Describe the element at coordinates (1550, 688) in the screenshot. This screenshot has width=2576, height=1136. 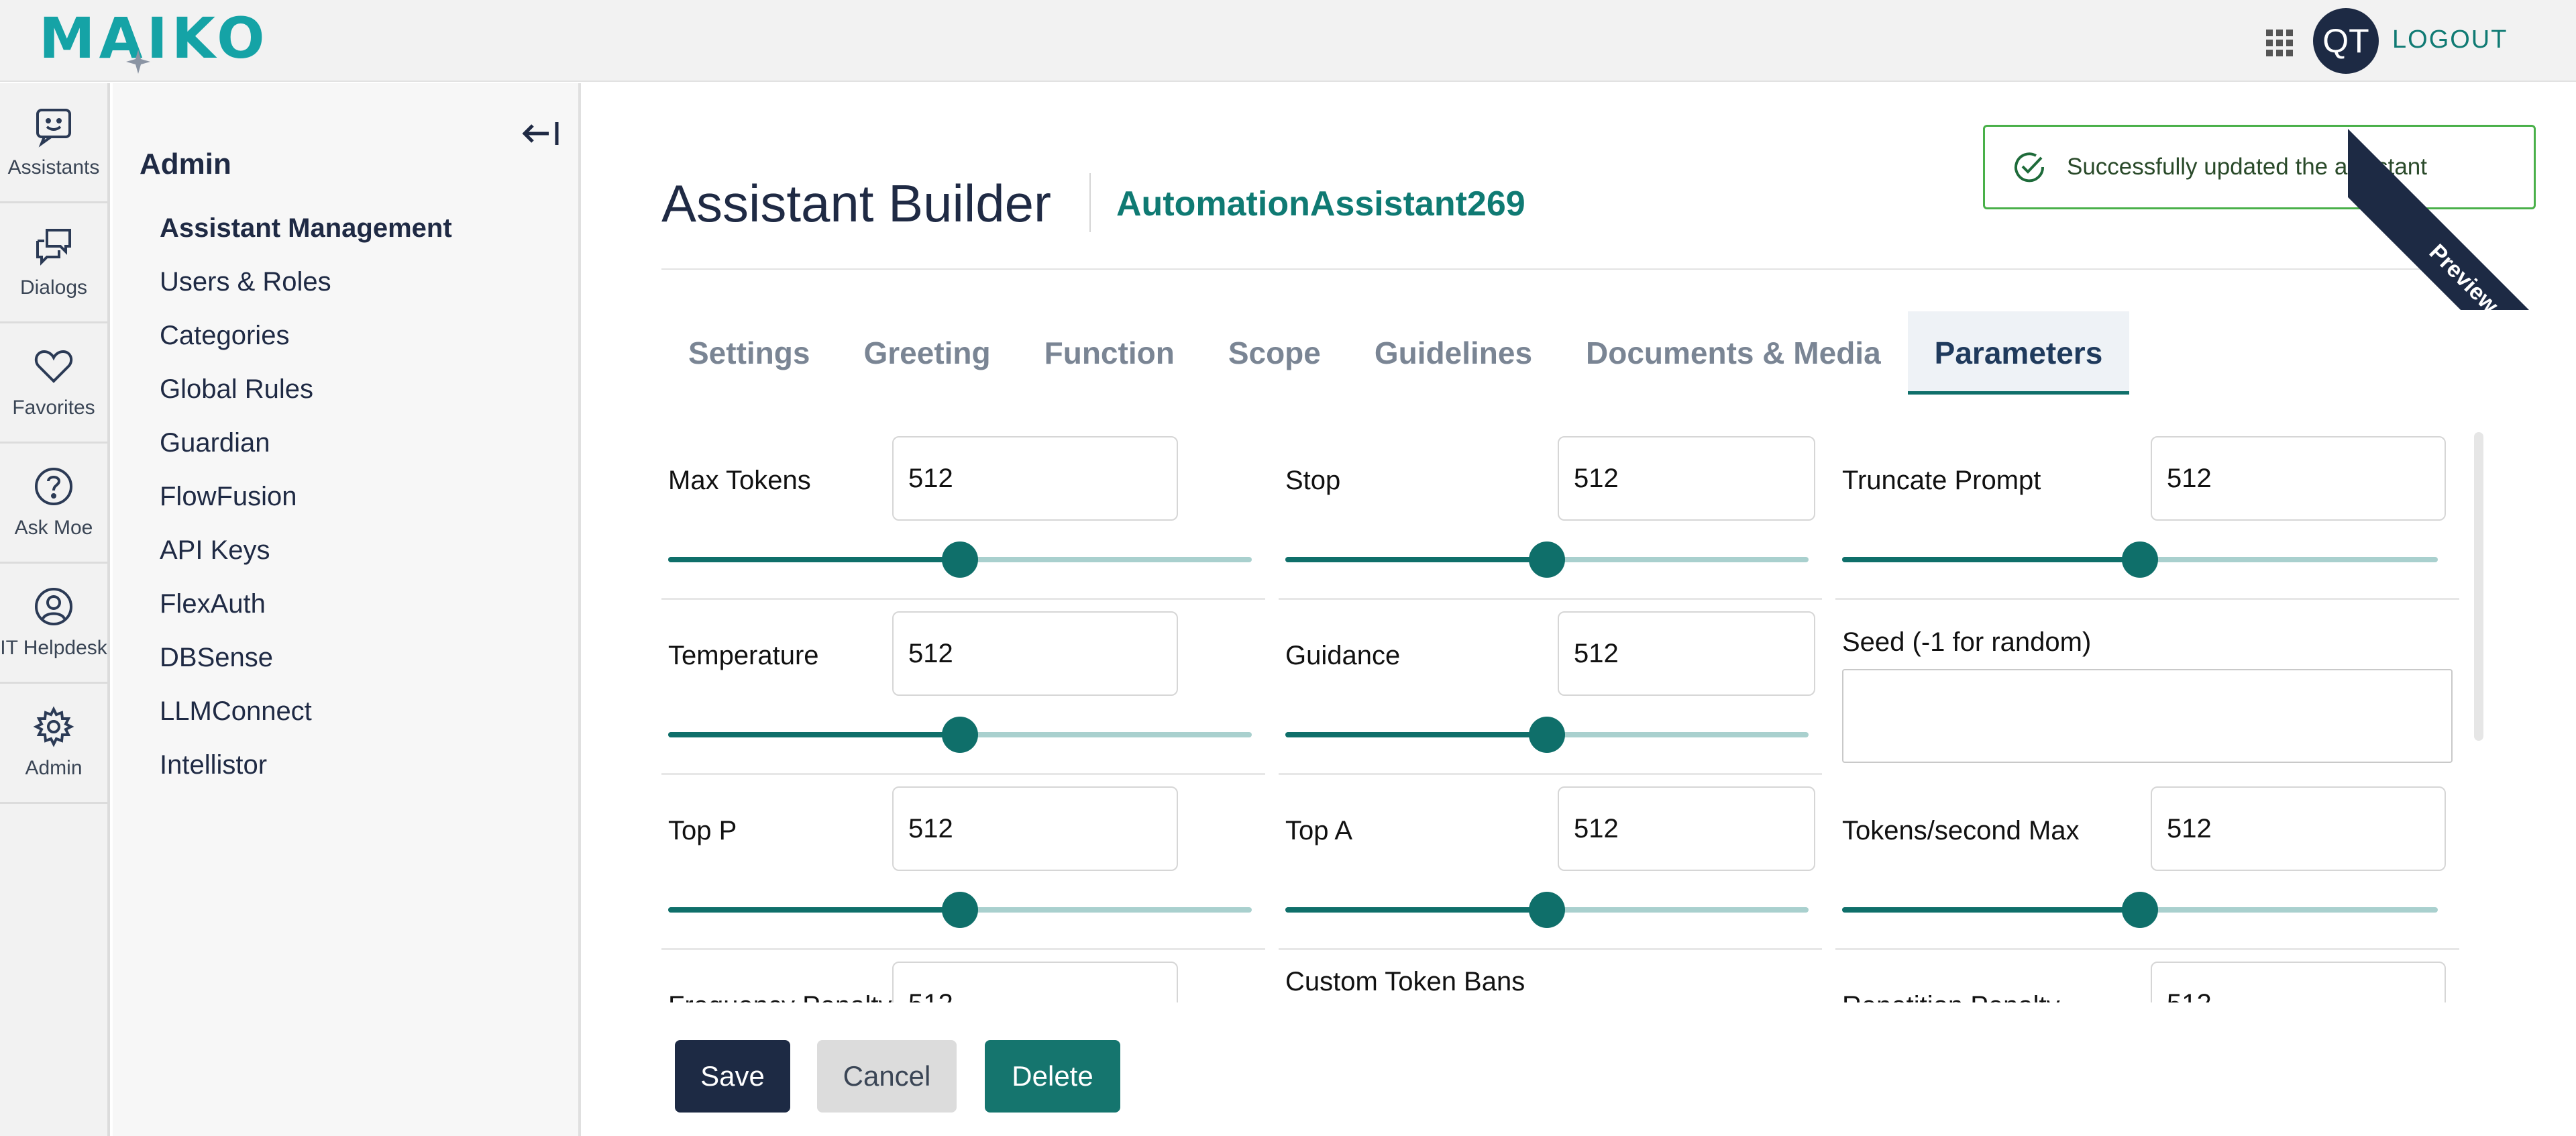
I see `param-guidance: Guidance` at that location.